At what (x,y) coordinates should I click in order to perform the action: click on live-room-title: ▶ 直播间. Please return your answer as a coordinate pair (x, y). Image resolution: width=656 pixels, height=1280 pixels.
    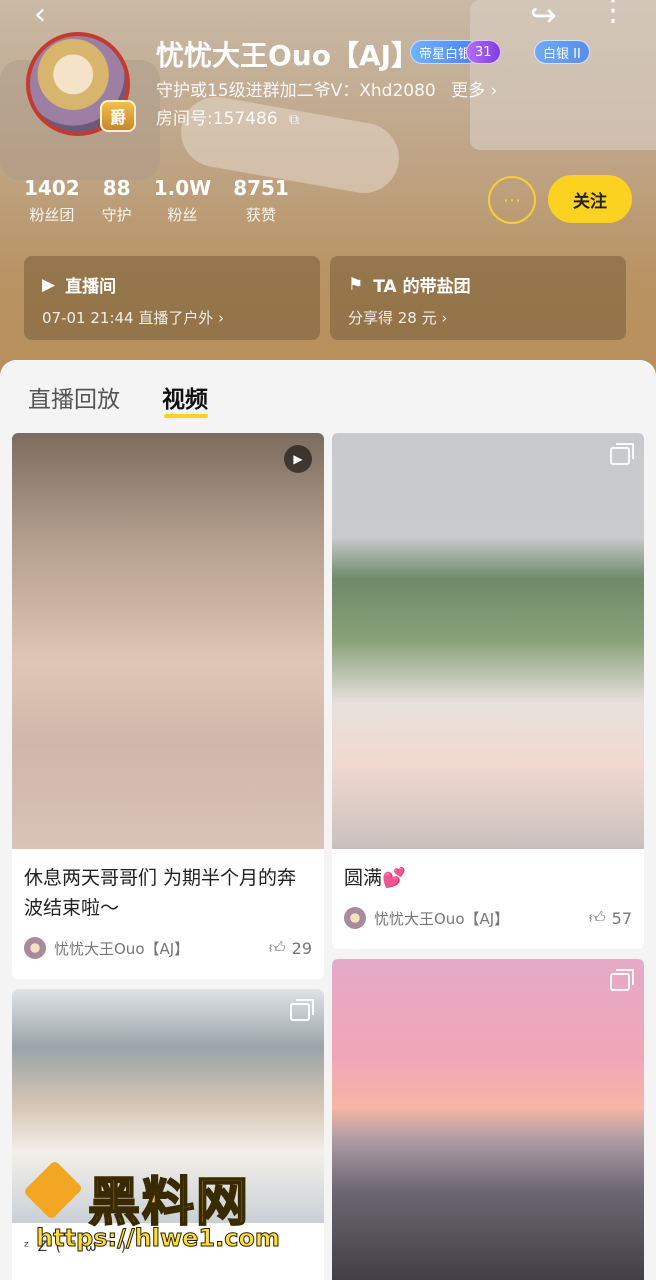
    Looking at the image, I should click on (172, 285).